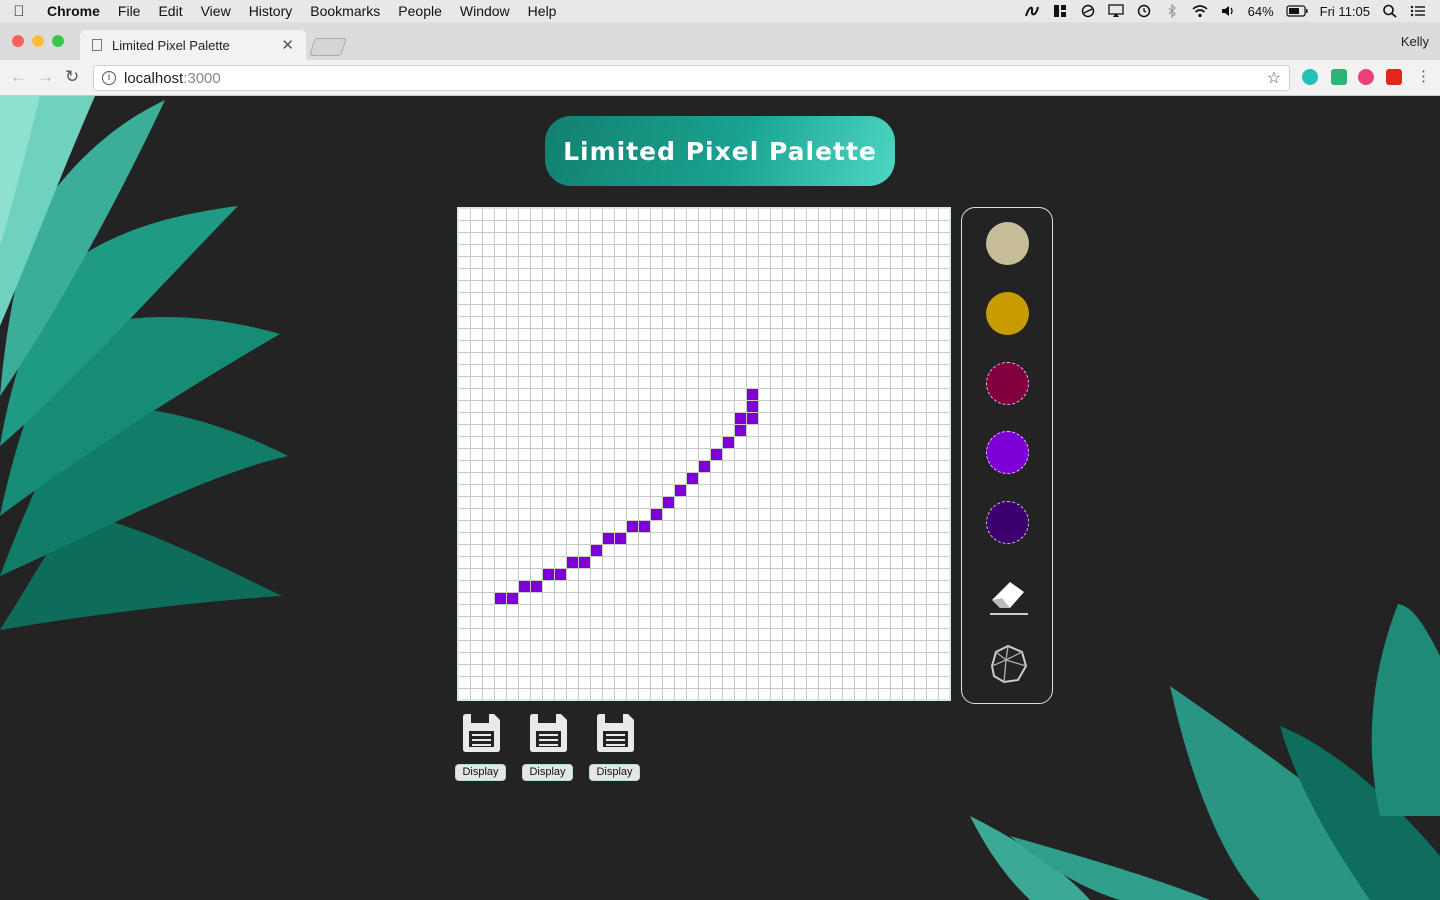 This screenshot has width=1440, height=900. I want to click on color-swatch-tan, so click(1007, 243).